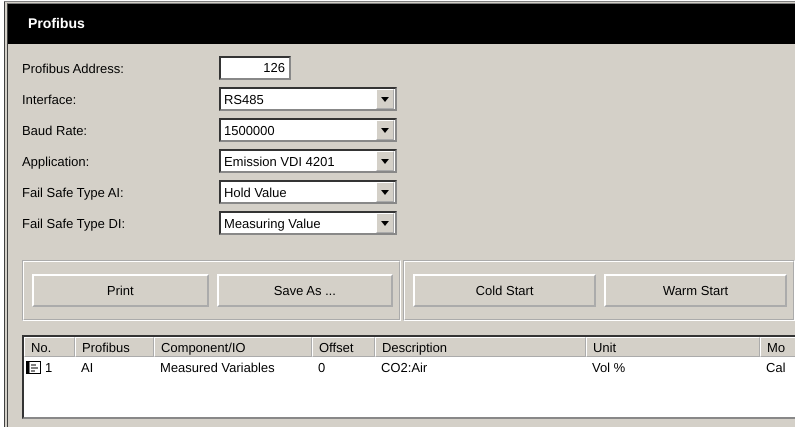 The height and width of the screenshot is (427, 795). I want to click on action-button: Print, so click(120, 290).